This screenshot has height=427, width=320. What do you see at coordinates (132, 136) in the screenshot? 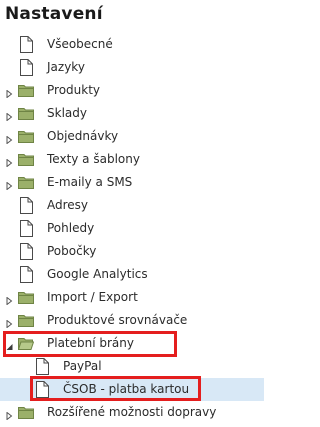
I see `tree-item-objednavky: Objednávky` at bounding box center [132, 136].